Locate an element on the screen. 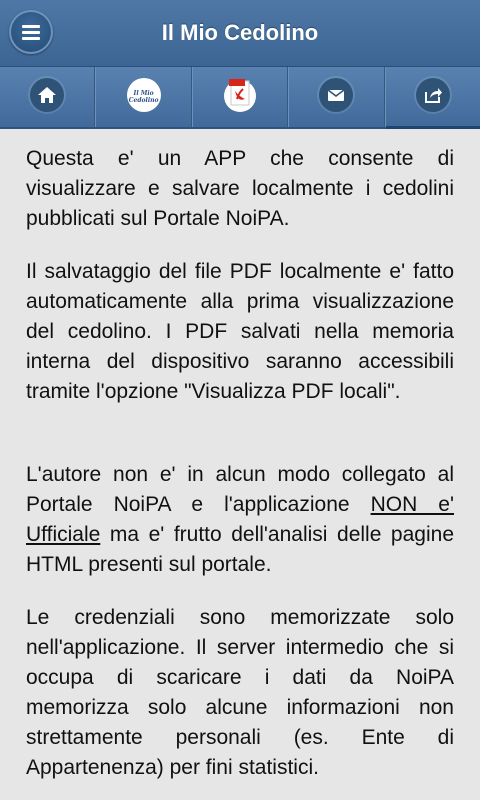 Image resolution: width=480 pixels, height=800 pixels. toolbar-logo-button: Il Mio Cedolino is located at coordinates (143, 97).